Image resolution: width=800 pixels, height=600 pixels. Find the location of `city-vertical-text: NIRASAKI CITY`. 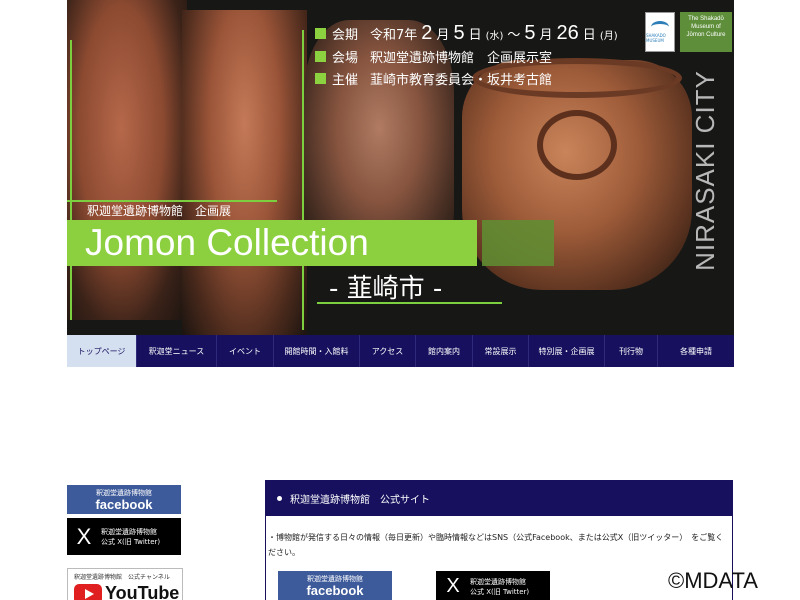

city-vertical-text: NIRASAKI CITY is located at coordinates (705, 170).